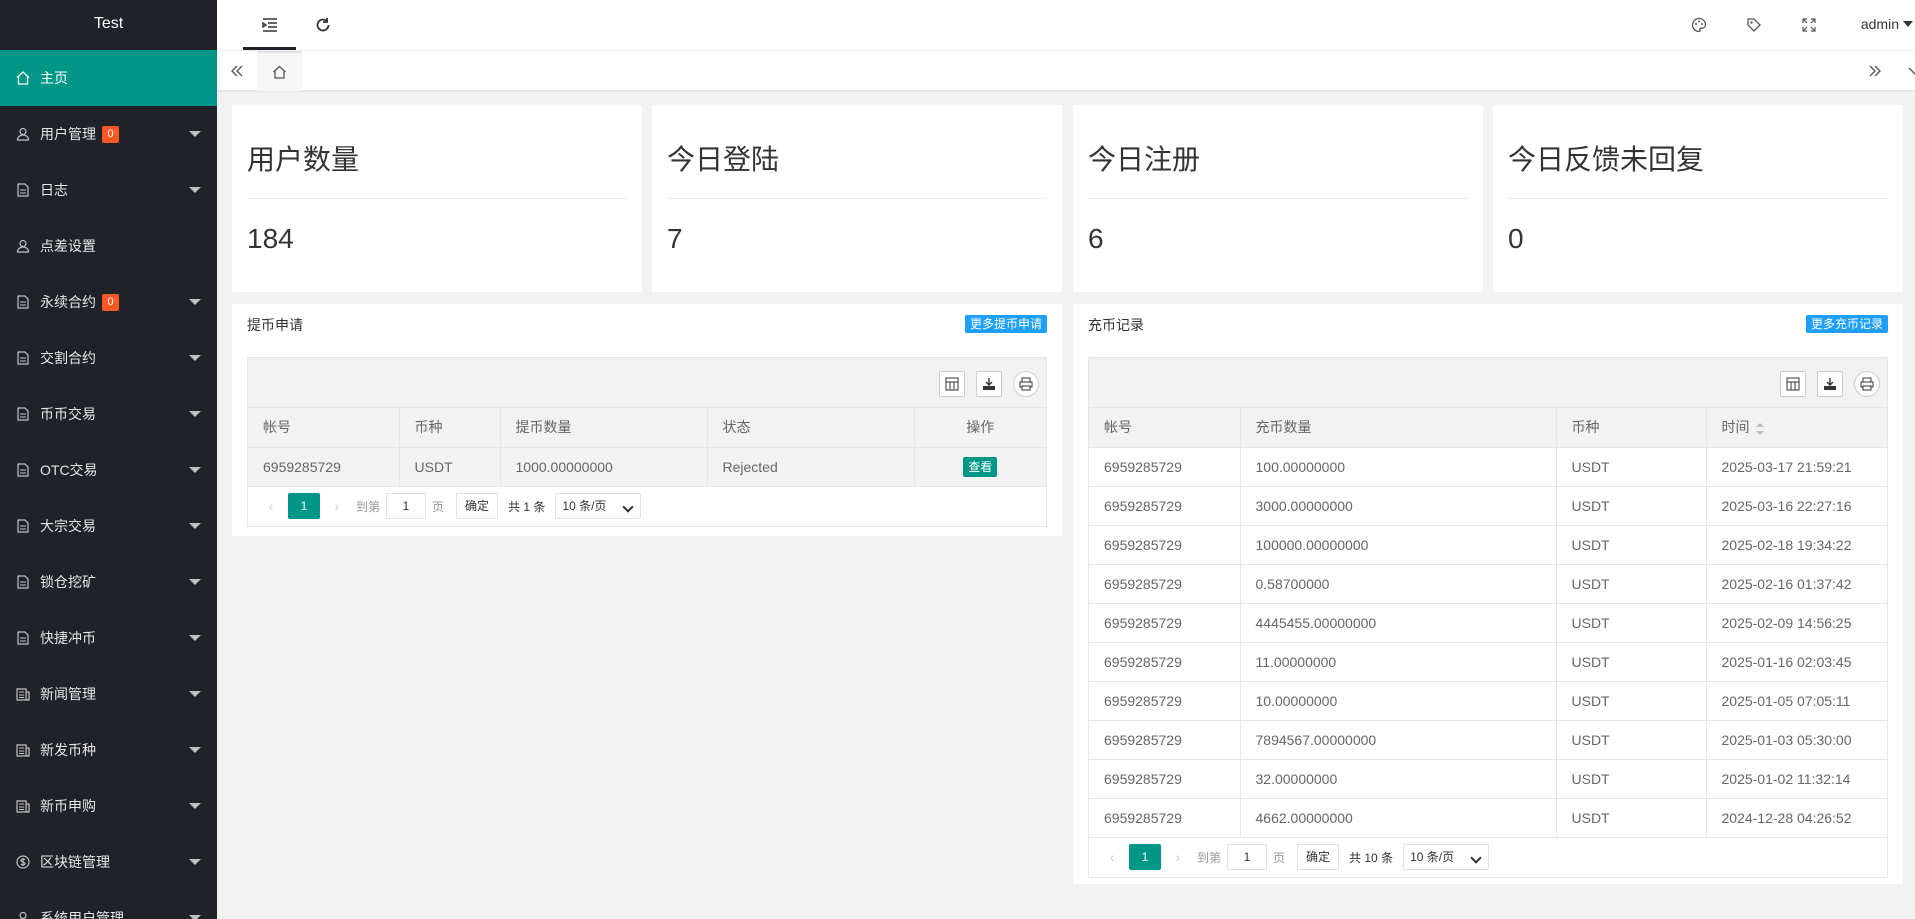 The height and width of the screenshot is (919, 1915). I want to click on user-name: admin, so click(1879, 24).